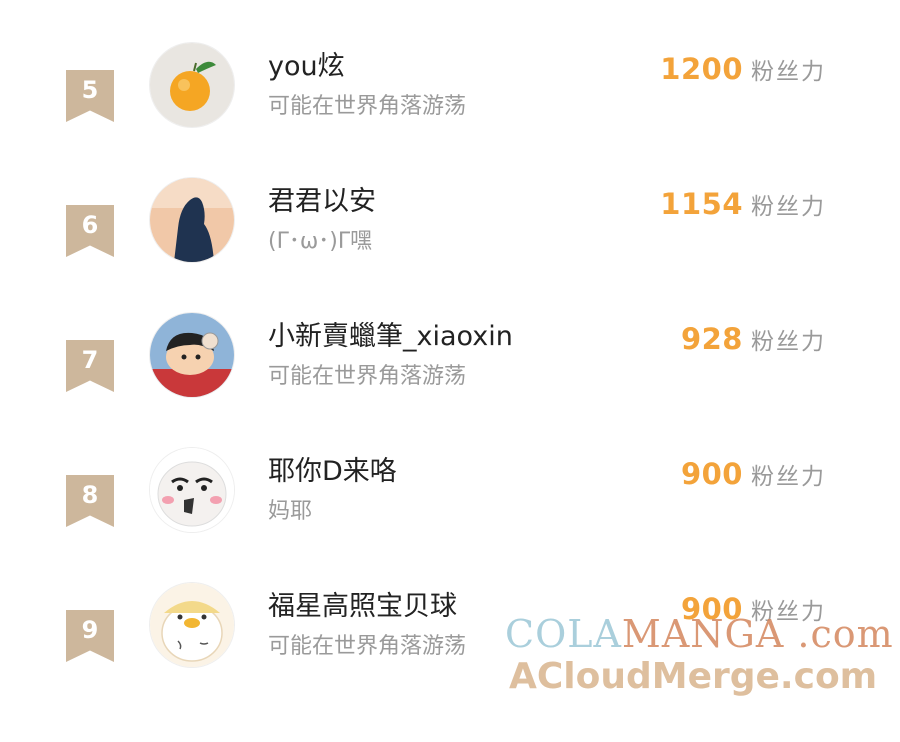 The image size is (900, 742). I want to click on rank-number: 9, so click(90, 630).